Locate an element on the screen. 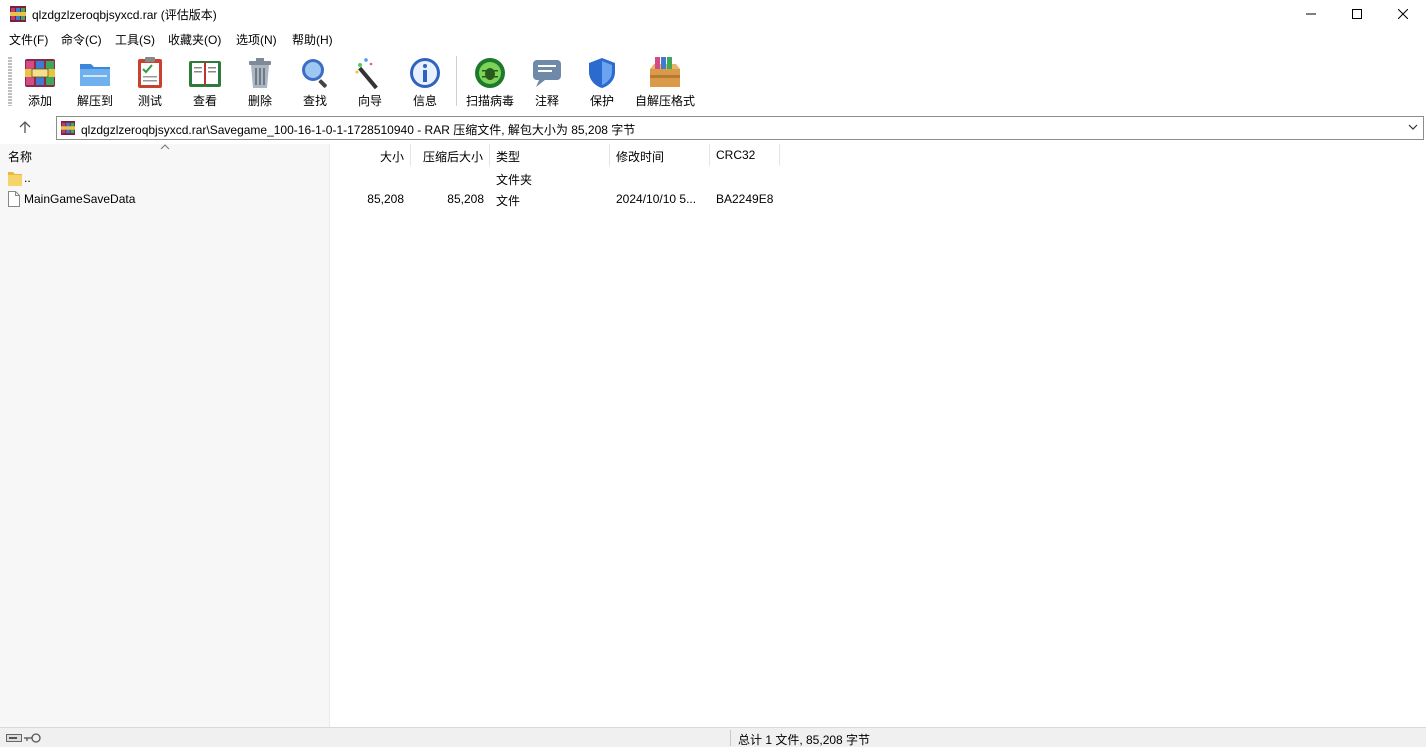 This screenshot has height=748, width=1426. header-crc32-label: CRC32 is located at coordinates (736, 155).